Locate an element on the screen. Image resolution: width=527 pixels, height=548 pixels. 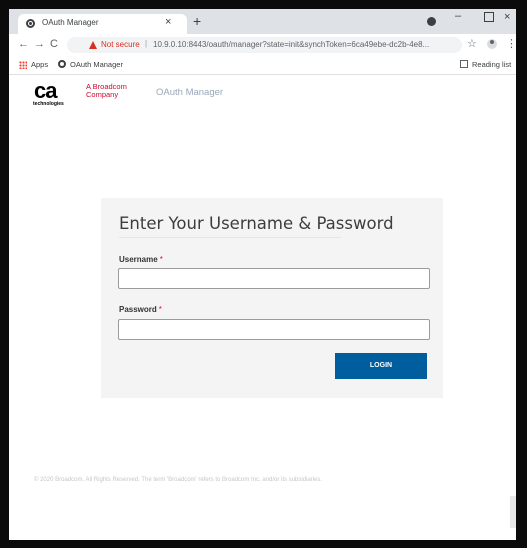
password-input is located at coordinates (274, 329).